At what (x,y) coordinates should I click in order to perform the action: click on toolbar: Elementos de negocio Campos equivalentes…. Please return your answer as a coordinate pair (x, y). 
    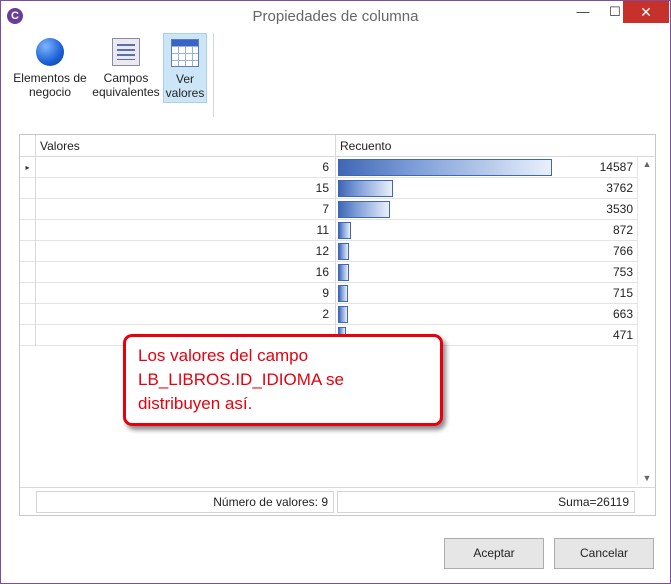
    Looking at the image, I should click on (111, 75).